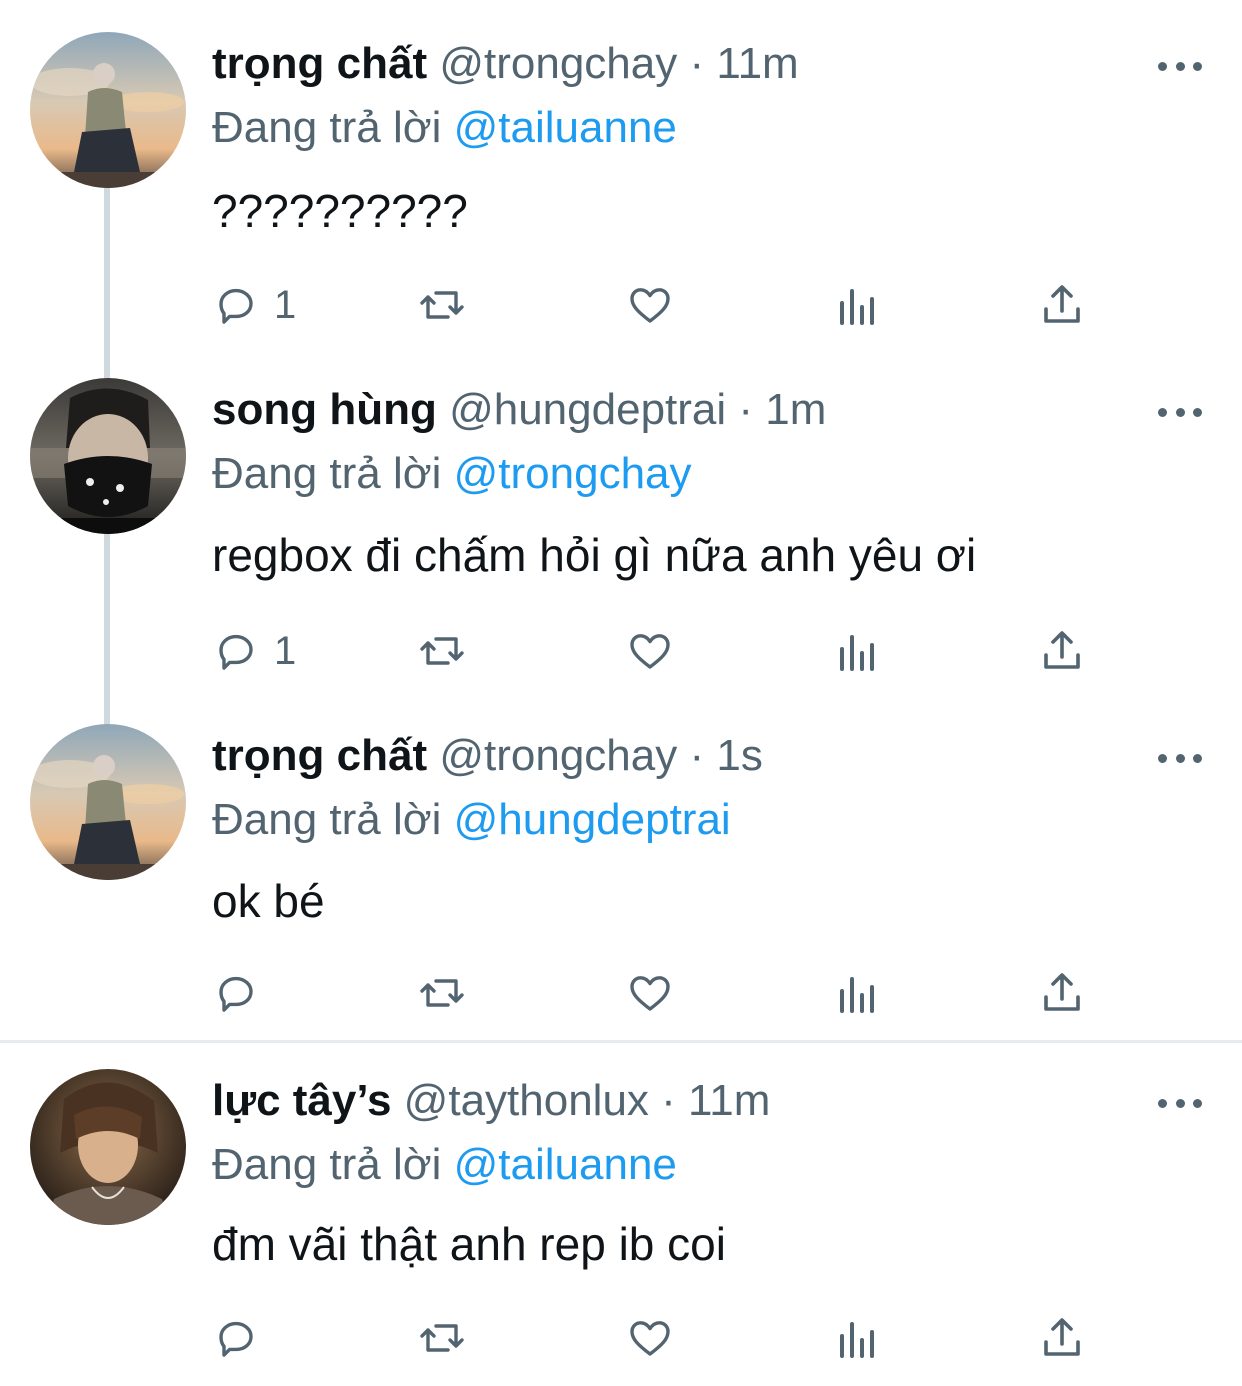  I want to click on tweet-text: regbox đi chấm hỏi gì nữa anh yêu ơi, so click(594, 555).